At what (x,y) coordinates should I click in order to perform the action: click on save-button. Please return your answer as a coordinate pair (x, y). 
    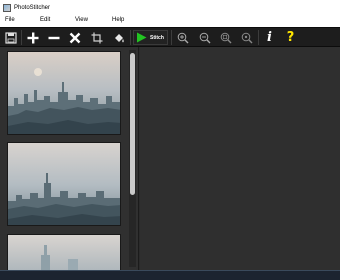
    Looking at the image, I should click on (11, 37).